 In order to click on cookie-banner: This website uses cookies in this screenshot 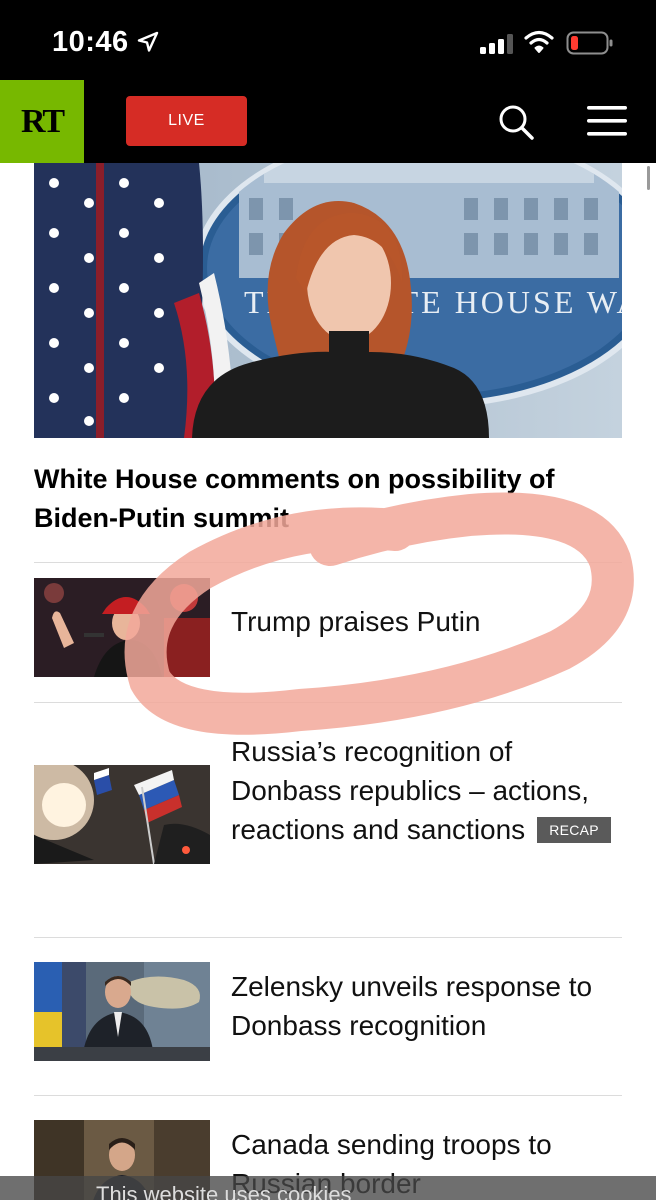, I will do `click(328, 1188)`.